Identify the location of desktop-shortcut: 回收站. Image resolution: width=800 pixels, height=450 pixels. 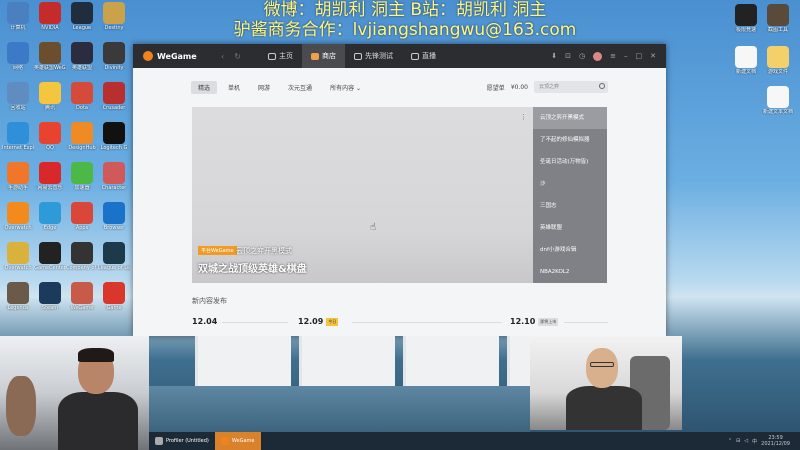
(18, 96).